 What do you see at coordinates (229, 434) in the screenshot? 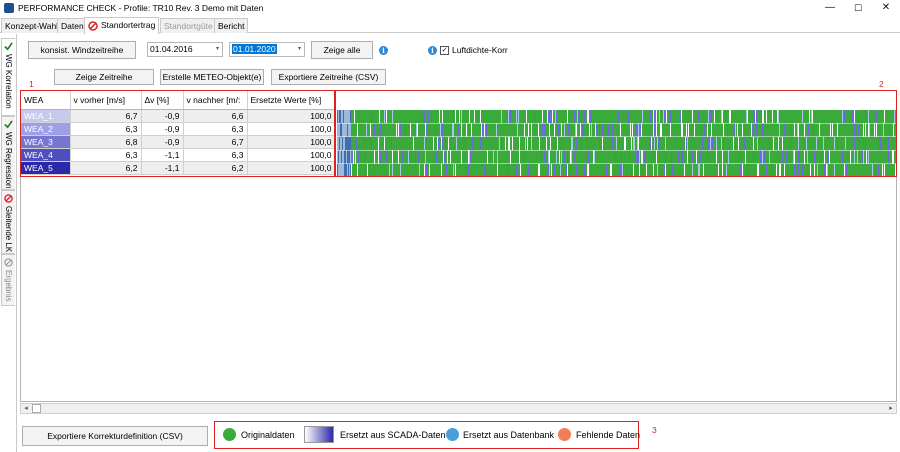
I see `original-data-icon` at bounding box center [229, 434].